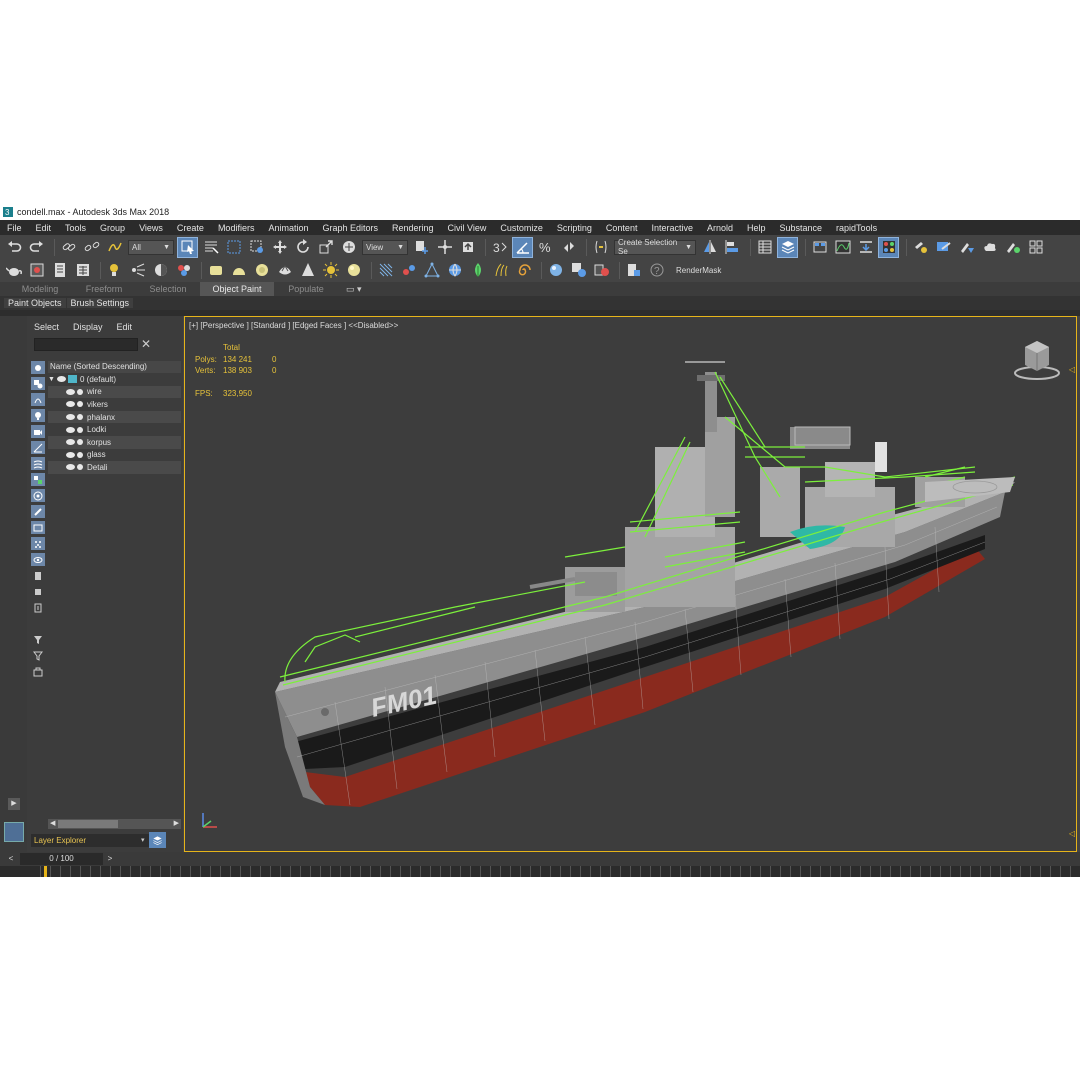  Describe the element at coordinates (521, 228) in the screenshot. I see `menu-customize: Customize` at that location.